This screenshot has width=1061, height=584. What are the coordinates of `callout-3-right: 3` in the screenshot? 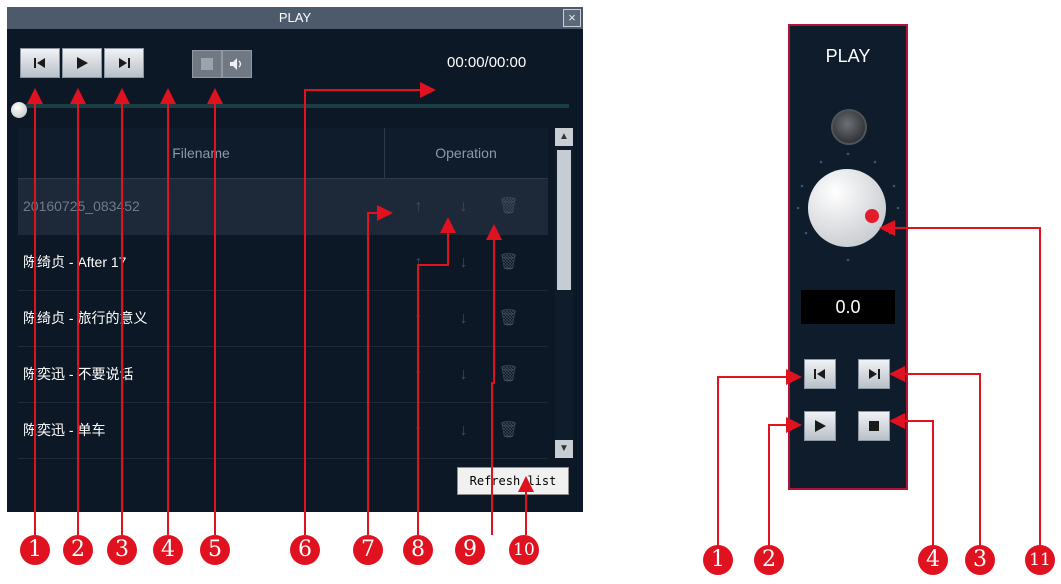 It's located at (980, 560).